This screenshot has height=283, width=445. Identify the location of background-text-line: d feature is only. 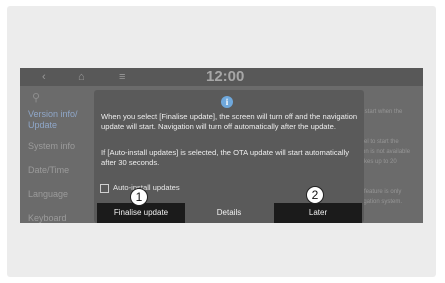
(380, 192).